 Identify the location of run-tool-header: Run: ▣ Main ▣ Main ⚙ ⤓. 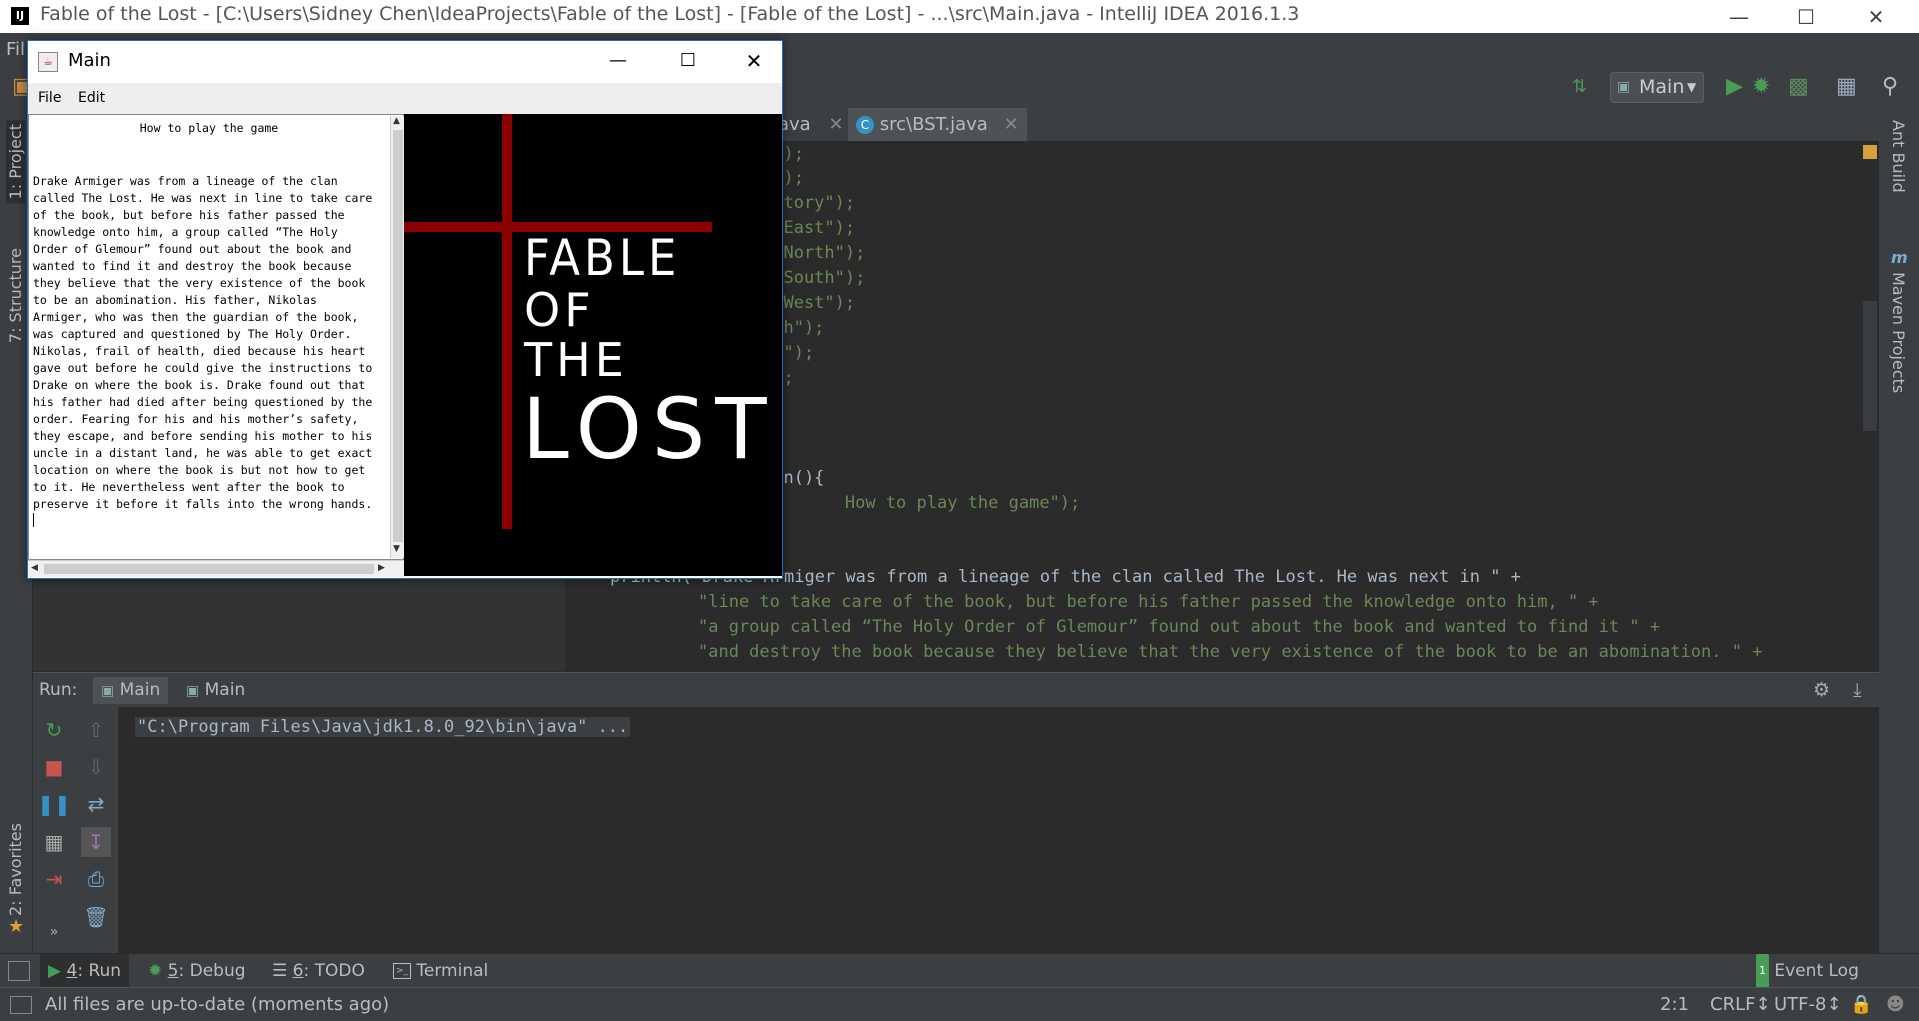
(956, 690).